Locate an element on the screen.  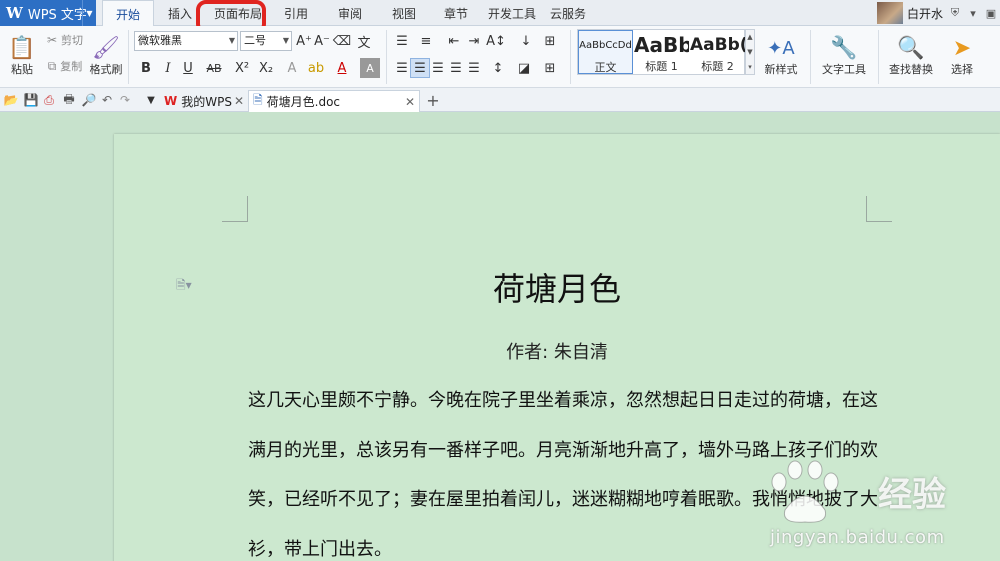
highlight-icon: ab is located at coordinates (316, 68).